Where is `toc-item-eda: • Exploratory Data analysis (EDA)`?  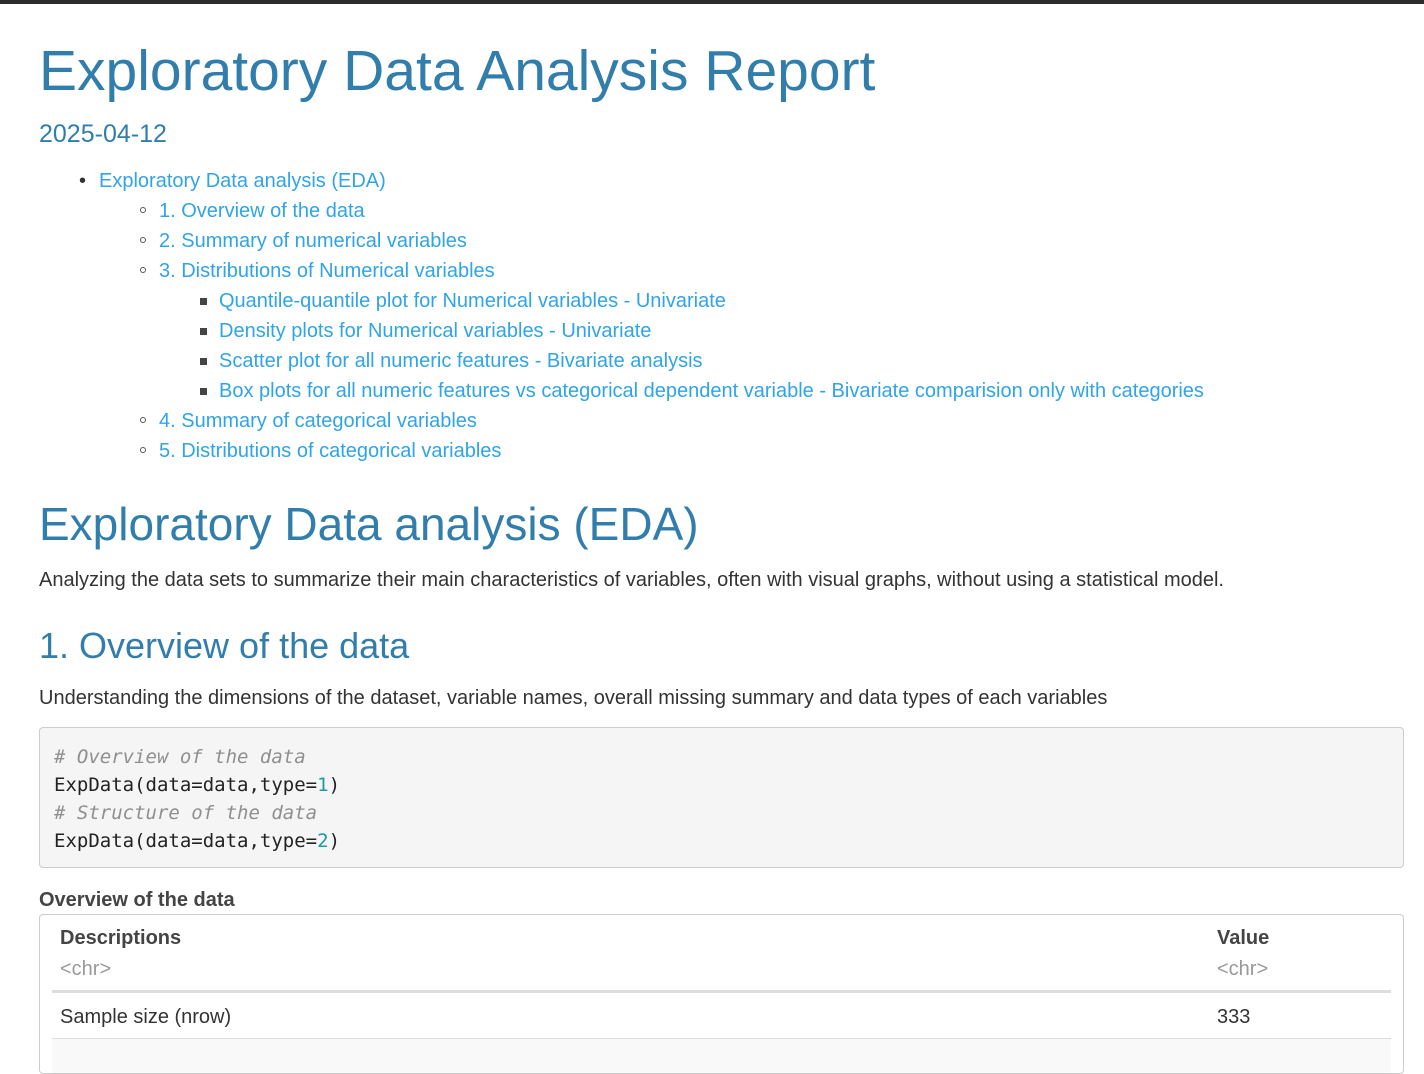
toc-item-eda: • Exploratory Data analysis (EDA) is located at coordinates (232, 181).